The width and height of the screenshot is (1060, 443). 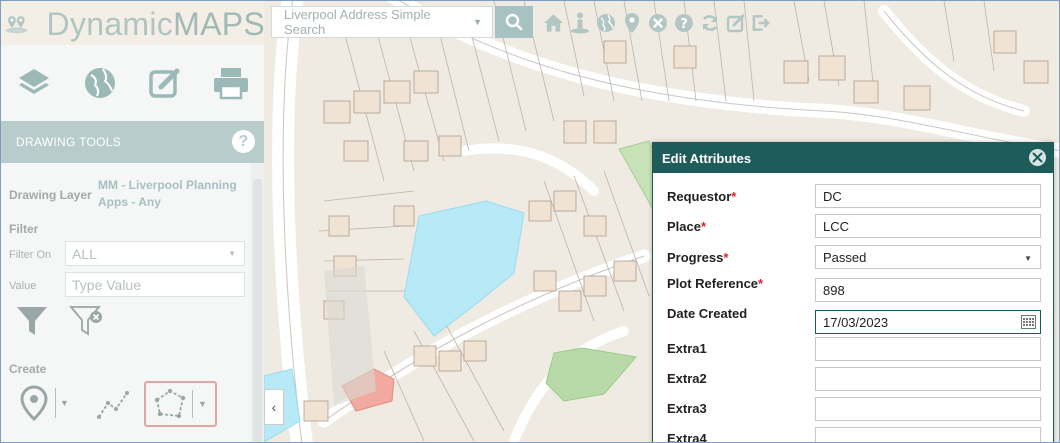 I want to click on dialog-title: Edit Attributes, so click(x=707, y=158).